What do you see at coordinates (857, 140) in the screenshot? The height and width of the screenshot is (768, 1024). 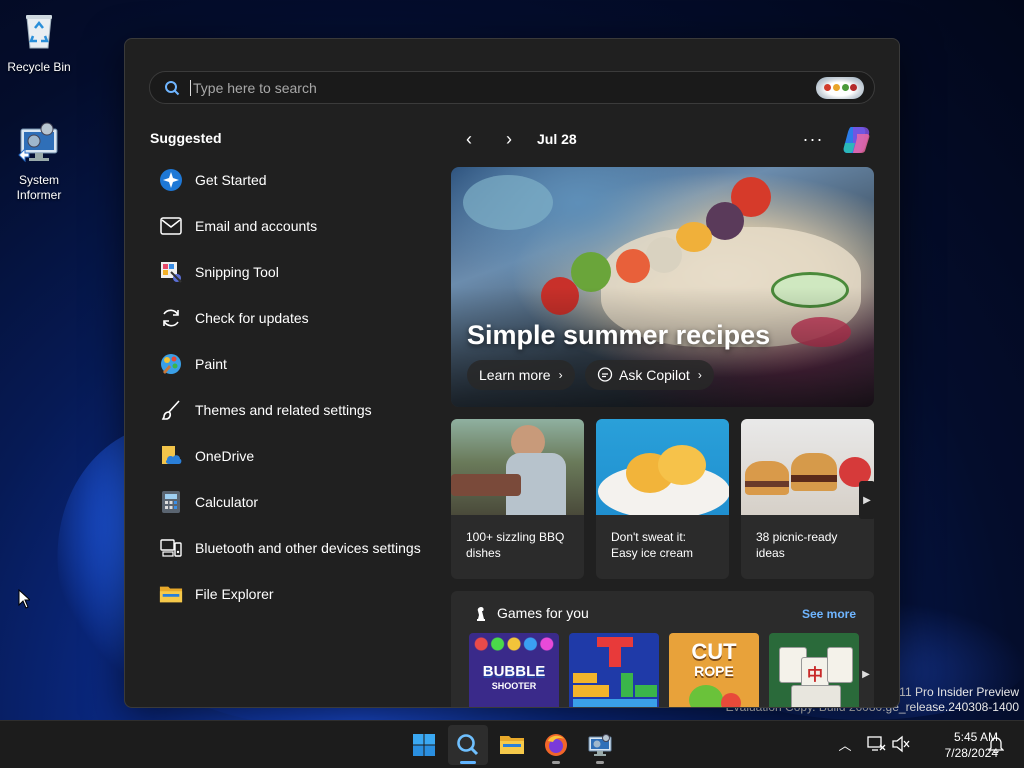 I see `copilot-icon` at bounding box center [857, 140].